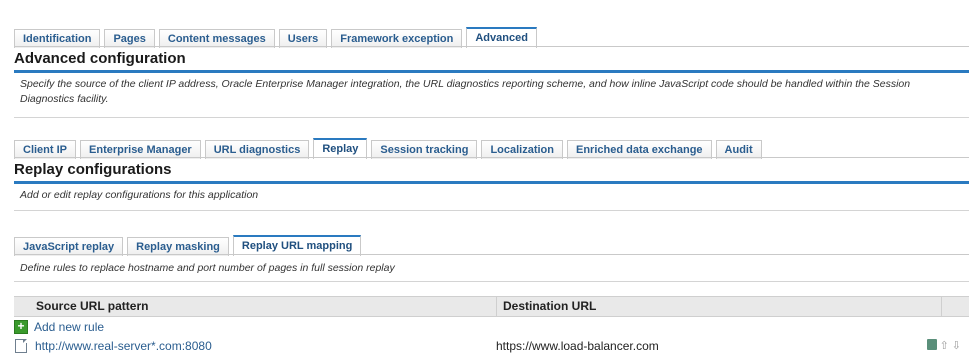 The width and height of the screenshot is (969, 355). I want to click on replay-title: Replay configurations, so click(491, 172).